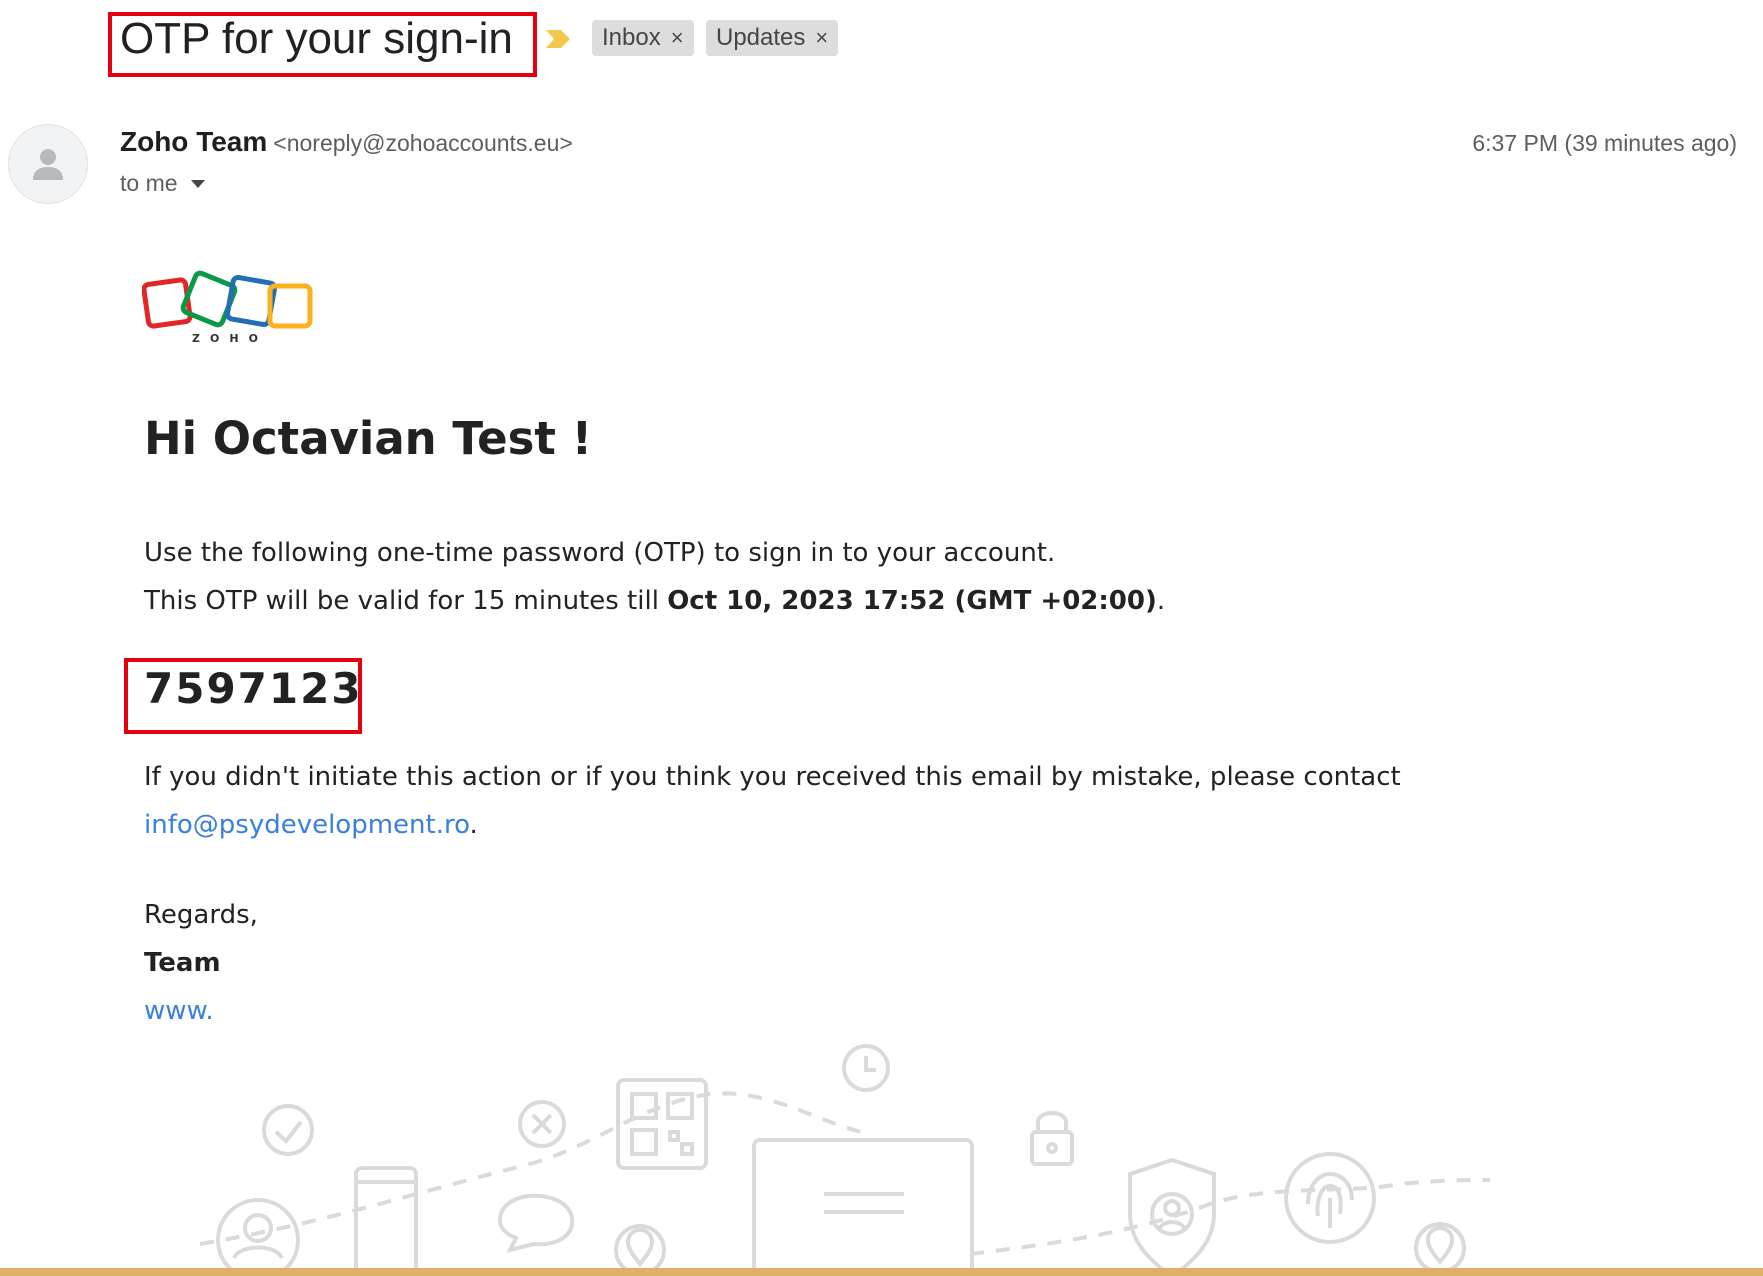 Image resolution: width=1763 pixels, height=1276 pixels. I want to click on zoho-logo-text: ZOHO, so click(230, 338).